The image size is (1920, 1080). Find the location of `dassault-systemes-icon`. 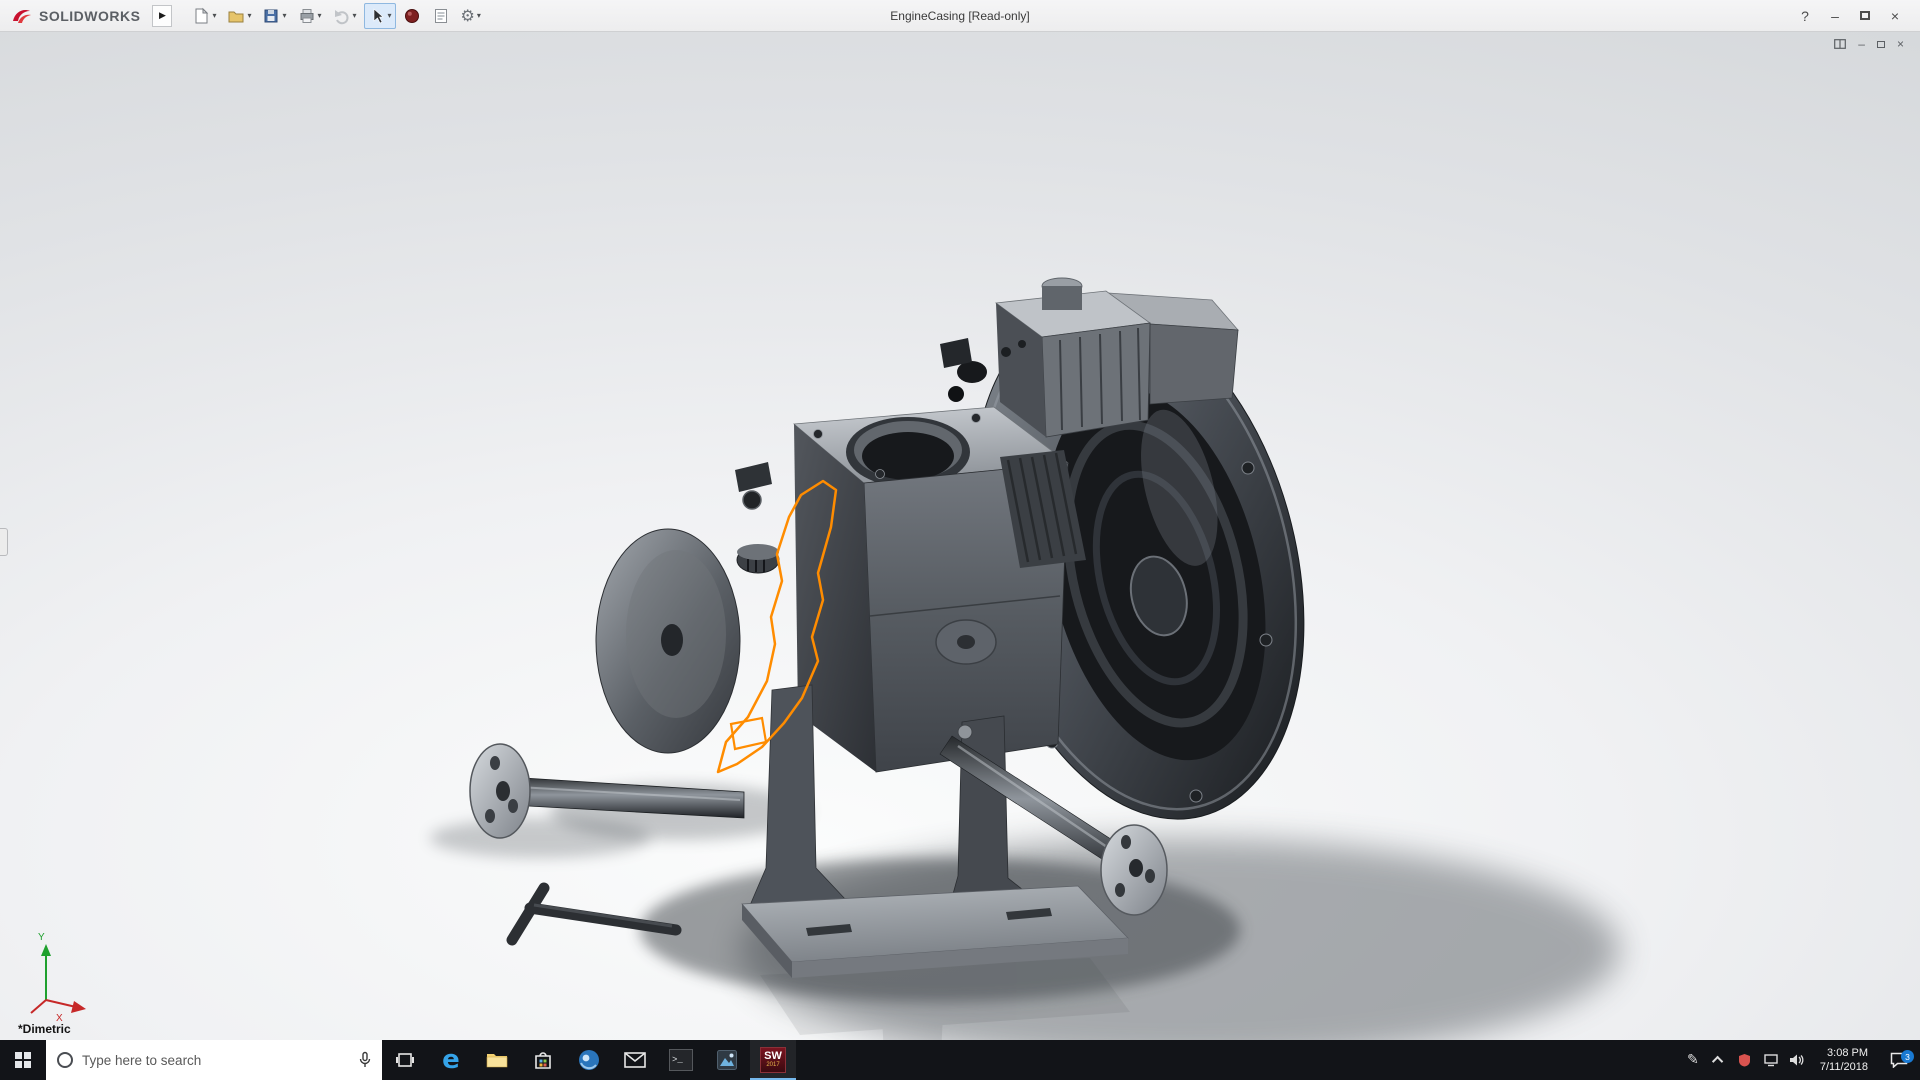

dassault-systemes-icon is located at coordinates (22, 16).